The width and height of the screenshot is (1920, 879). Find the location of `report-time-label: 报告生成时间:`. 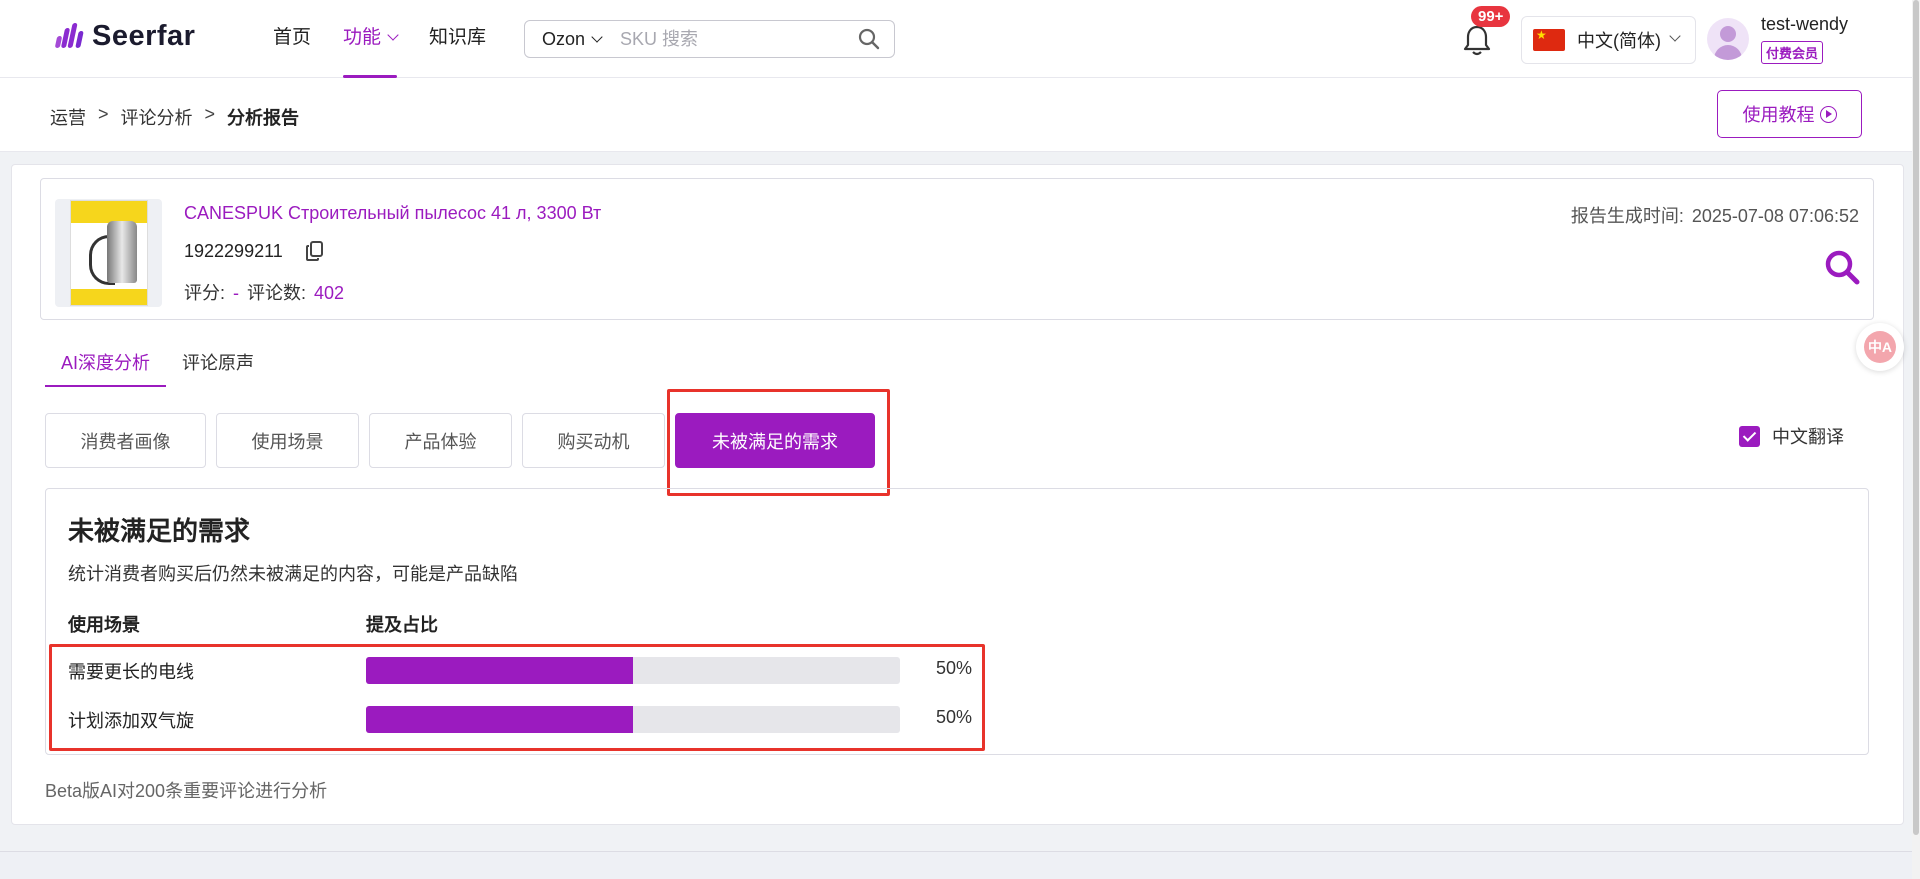

report-time-label: 报告生成时间: is located at coordinates (1627, 216).